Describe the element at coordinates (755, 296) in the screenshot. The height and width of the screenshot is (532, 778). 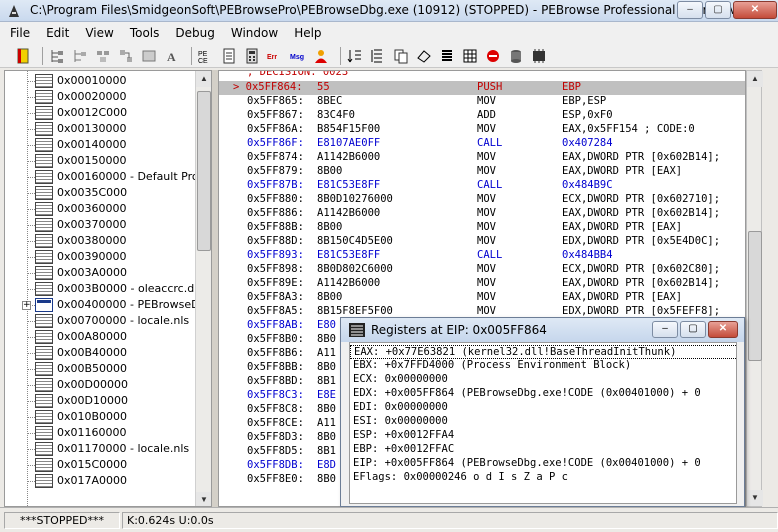
I see `disasm-scroll-thumb` at that location.